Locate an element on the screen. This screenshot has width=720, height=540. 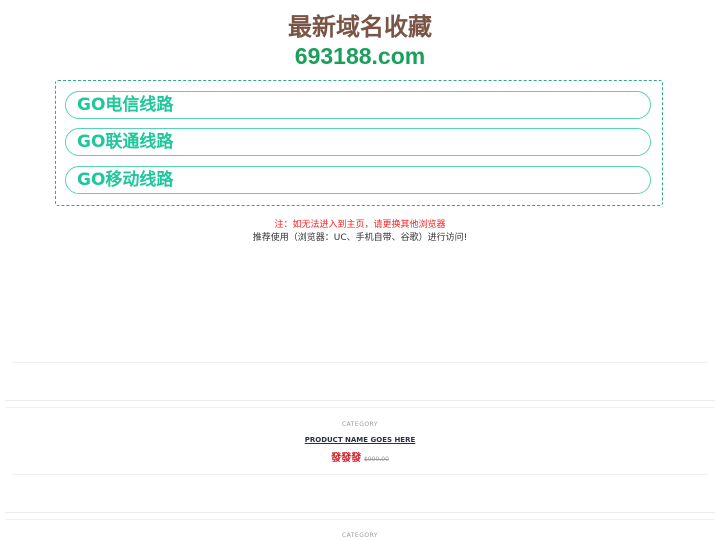
mobile-route-button: GO移动线路 is located at coordinates (358, 180).